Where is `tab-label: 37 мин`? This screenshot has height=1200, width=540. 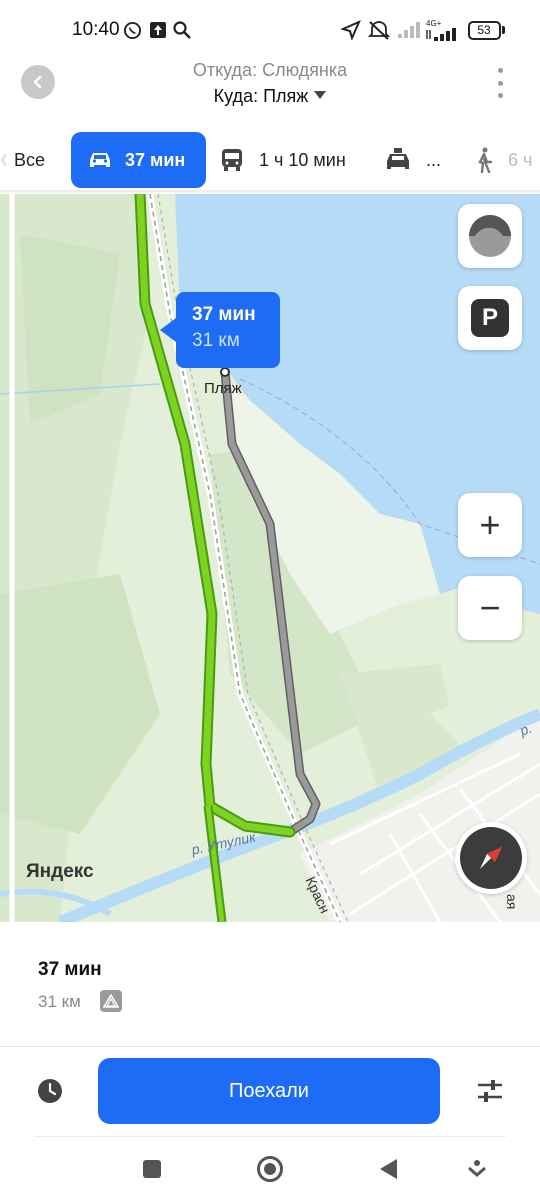
tab-label: 37 мин is located at coordinates (155, 159).